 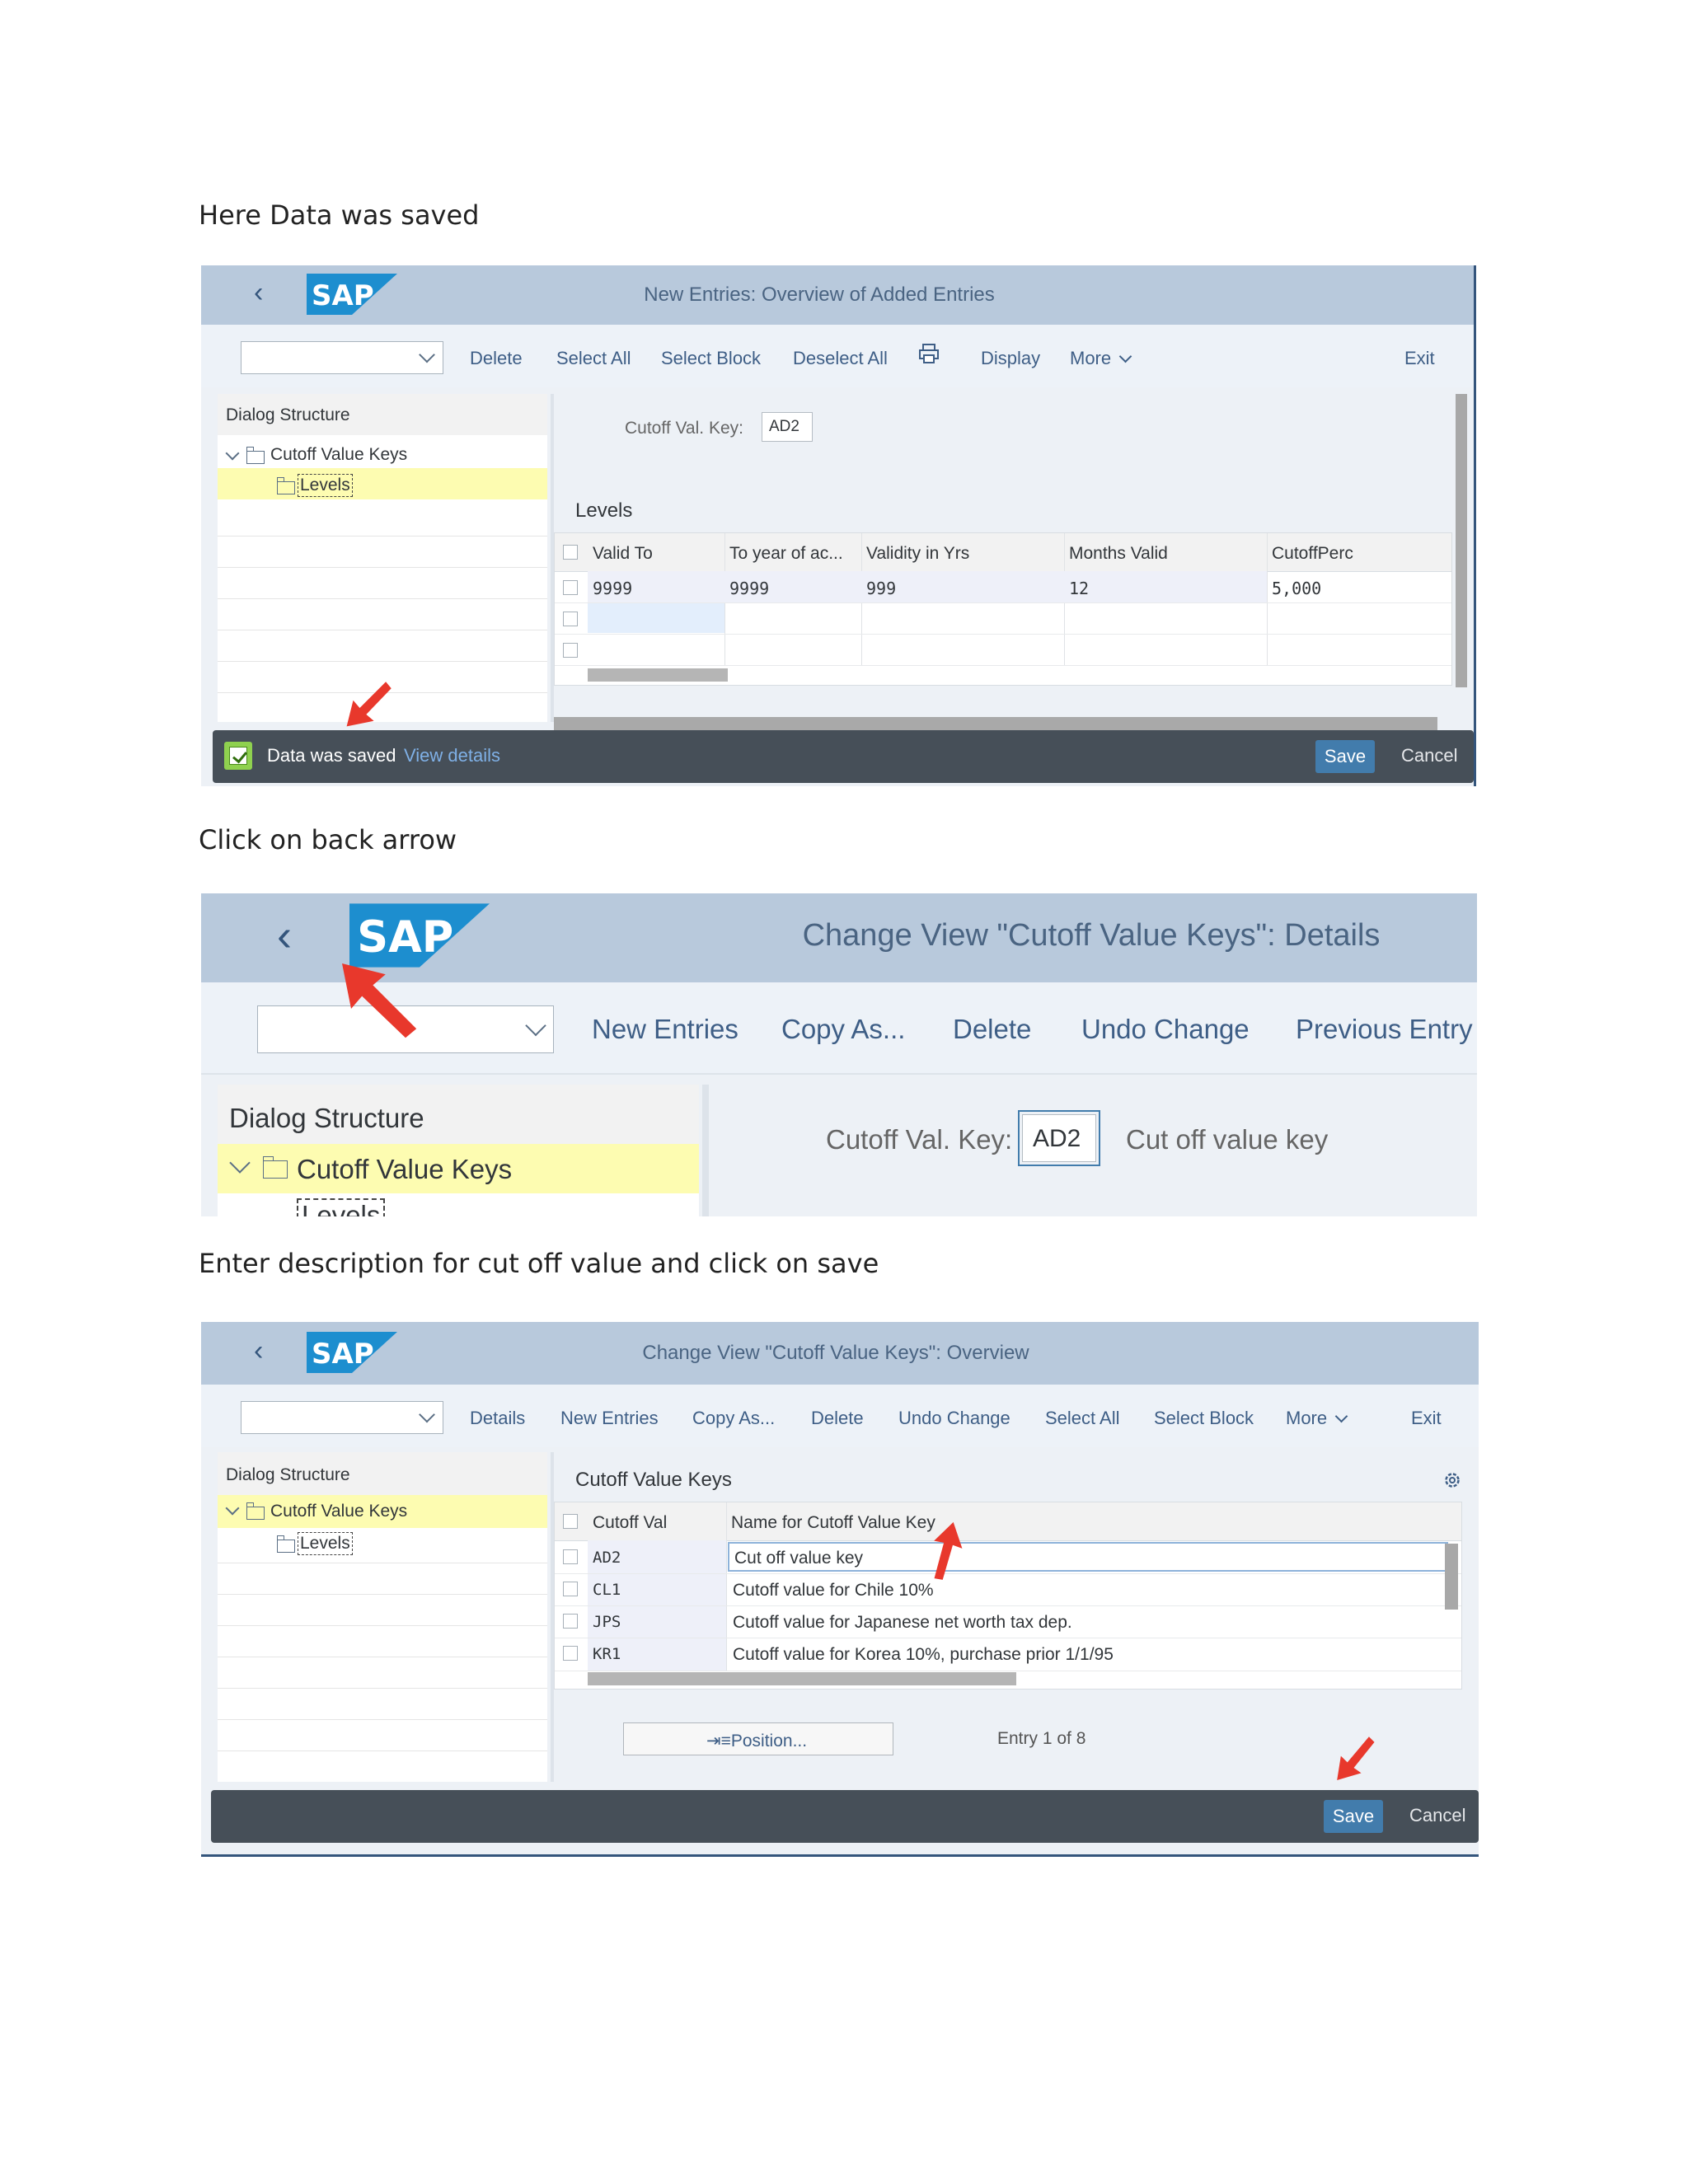 What do you see at coordinates (607, 1654) in the screenshot?
I see `cell-cutoff-val: KR1` at bounding box center [607, 1654].